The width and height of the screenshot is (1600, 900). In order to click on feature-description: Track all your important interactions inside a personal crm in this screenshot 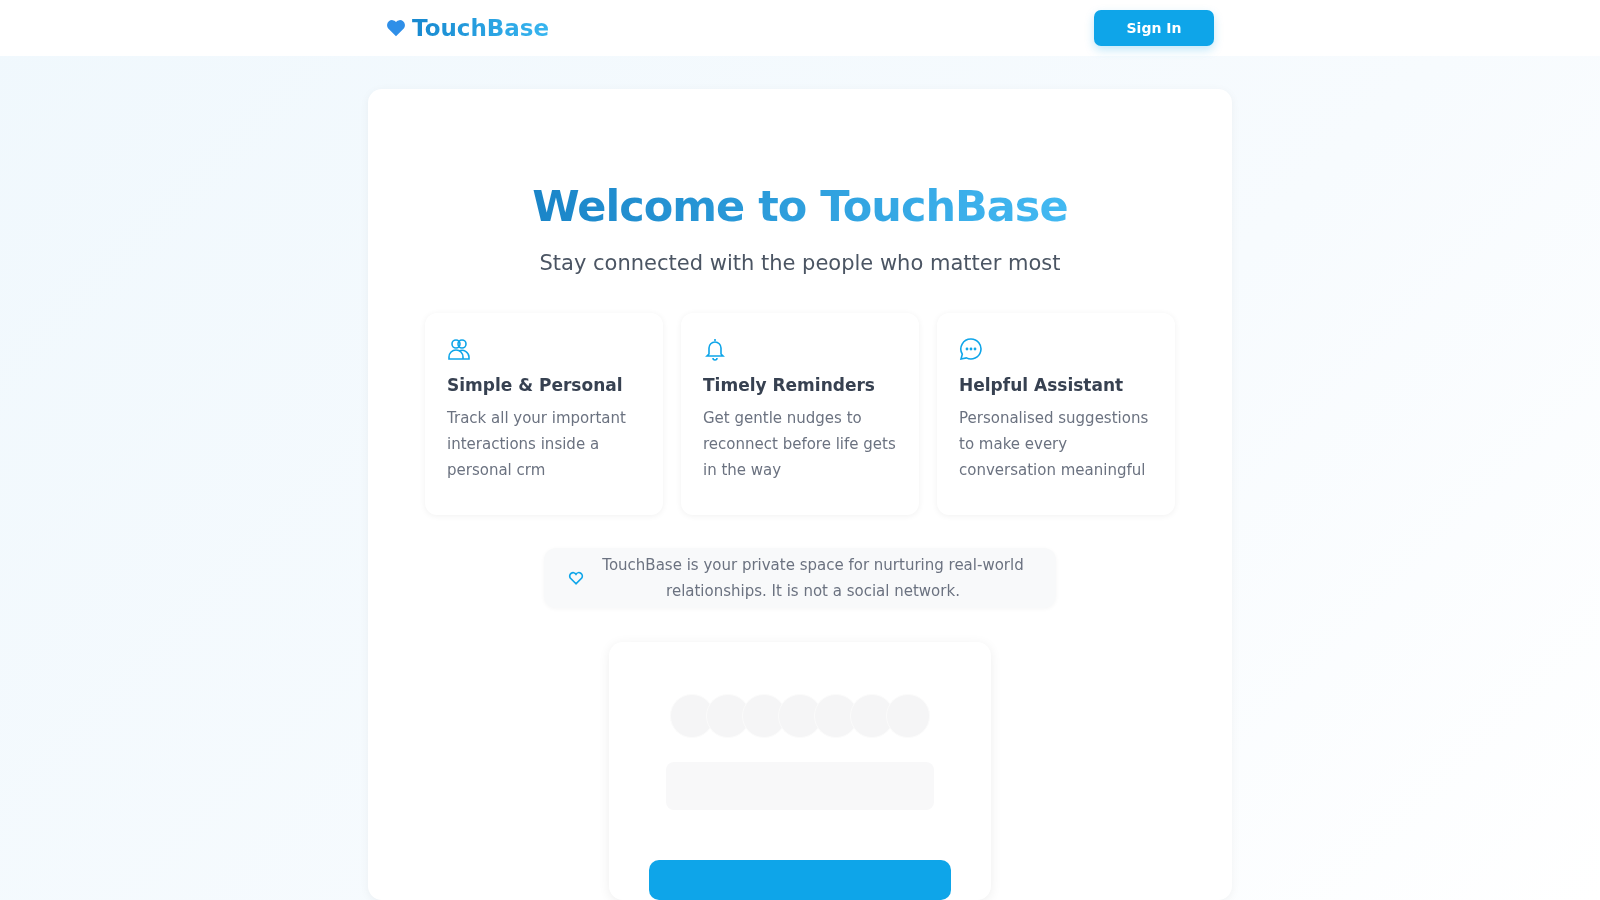, I will do `click(537, 444)`.